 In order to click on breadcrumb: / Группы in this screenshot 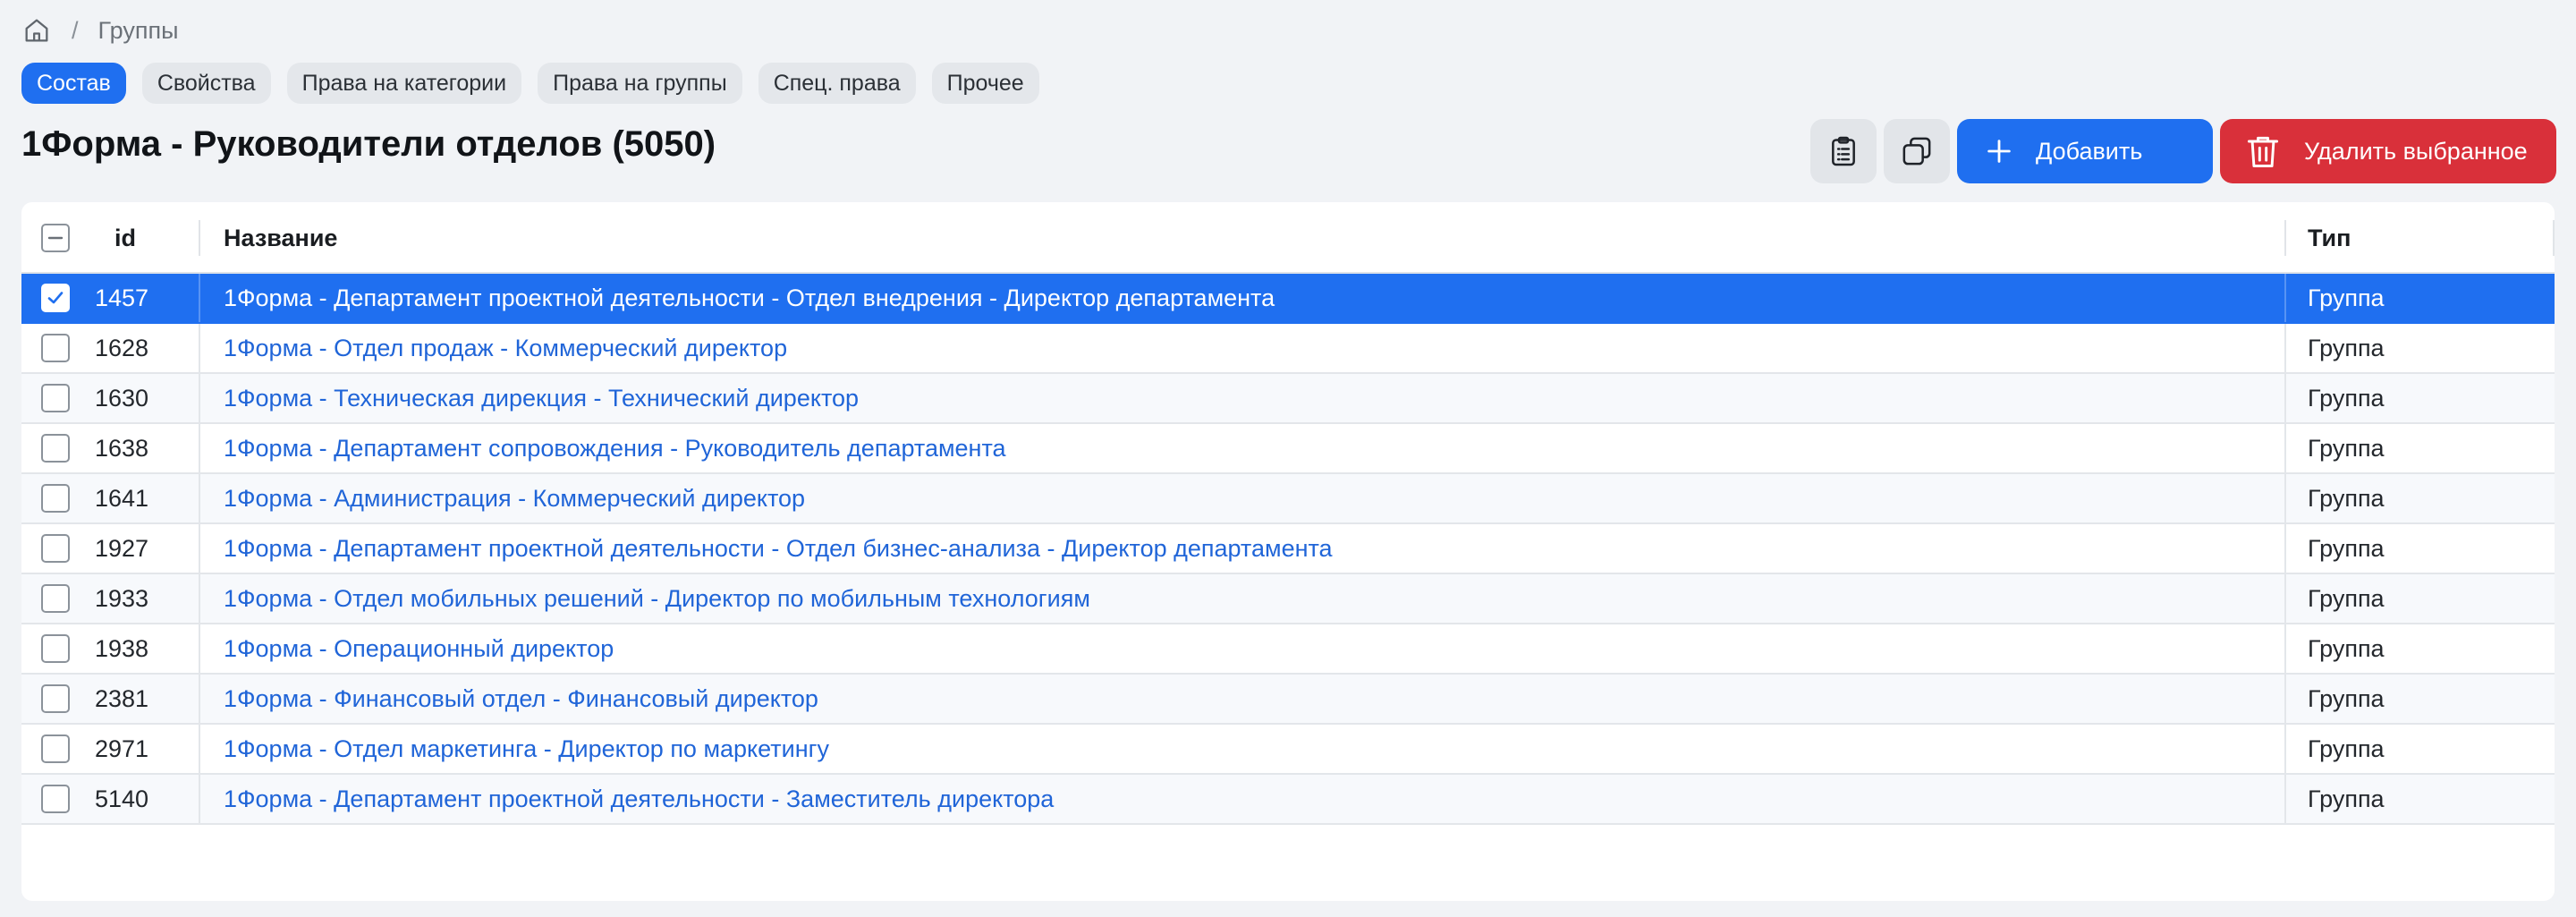, I will do `click(99, 31)`.